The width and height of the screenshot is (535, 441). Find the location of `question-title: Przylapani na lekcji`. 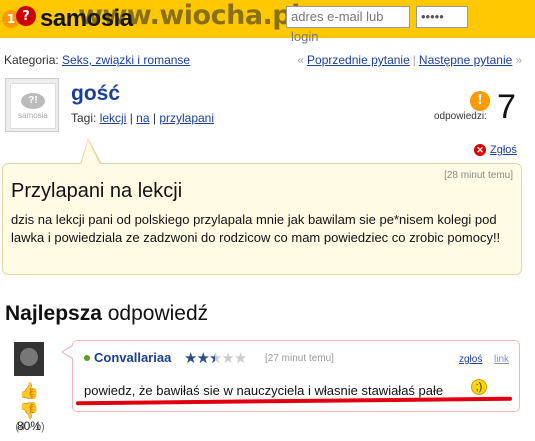

question-title: Przylapani na lekcji is located at coordinates (97, 191).